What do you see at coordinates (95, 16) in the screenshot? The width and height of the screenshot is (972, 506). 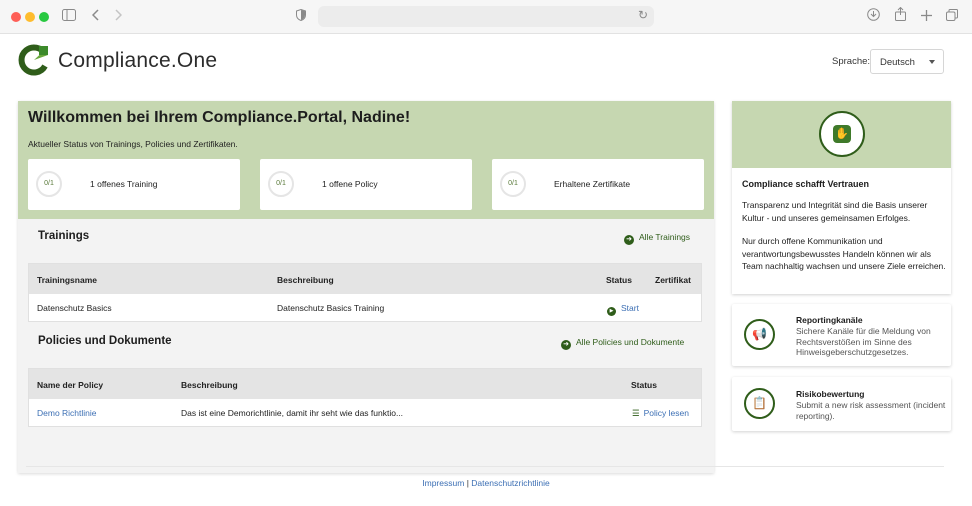 I see `back-icon` at bounding box center [95, 16].